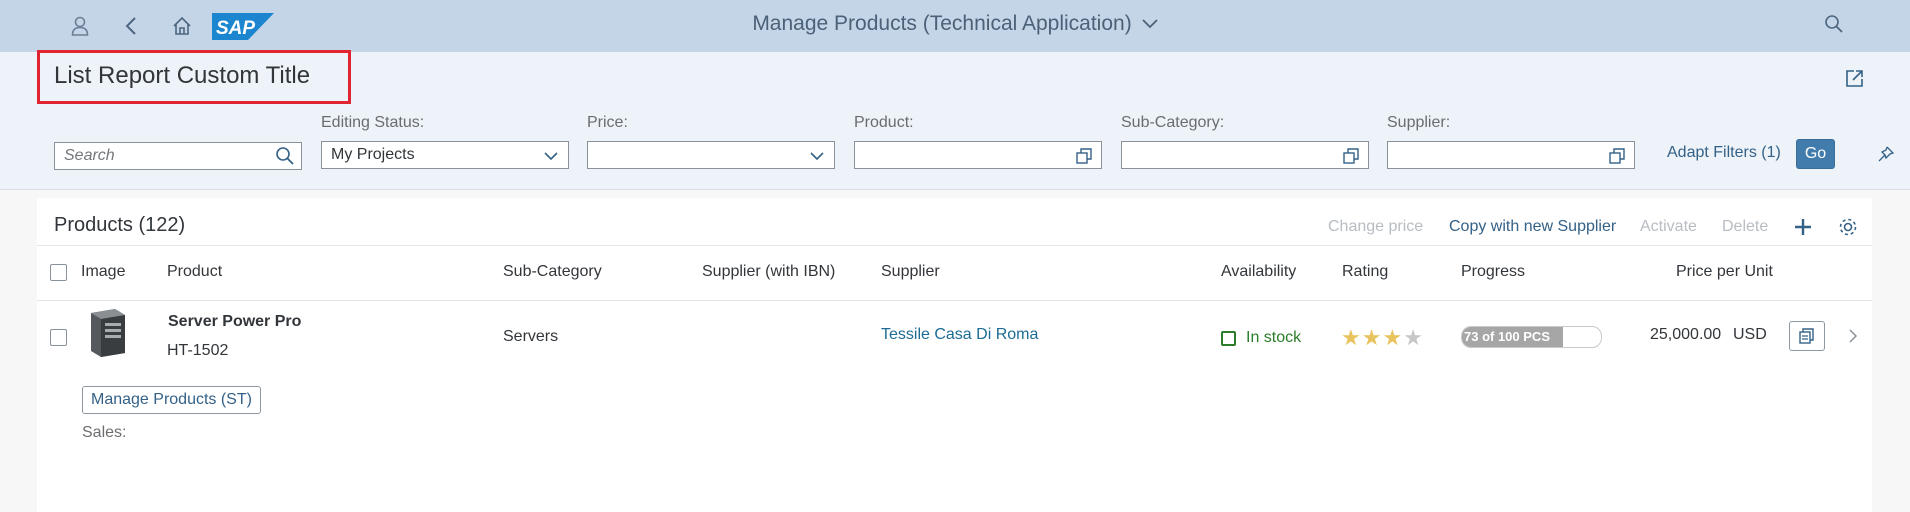  Describe the element at coordinates (1258, 272) in the screenshot. I see `column-header: Availability` at that location.